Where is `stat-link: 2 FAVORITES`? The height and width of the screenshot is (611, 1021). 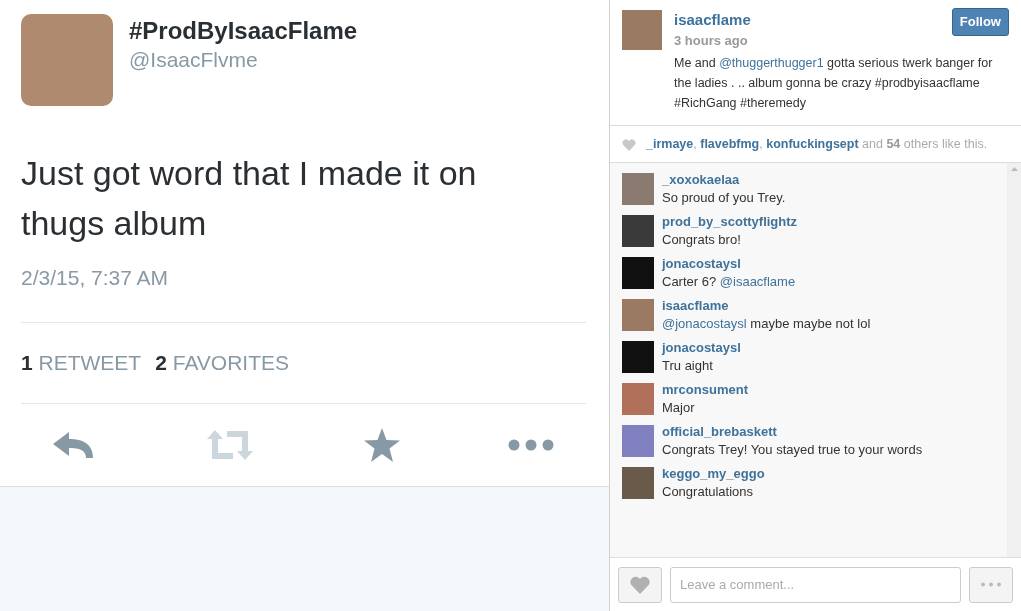
stat-link: 2 FAVORITES is located at coordinates (222, 363).